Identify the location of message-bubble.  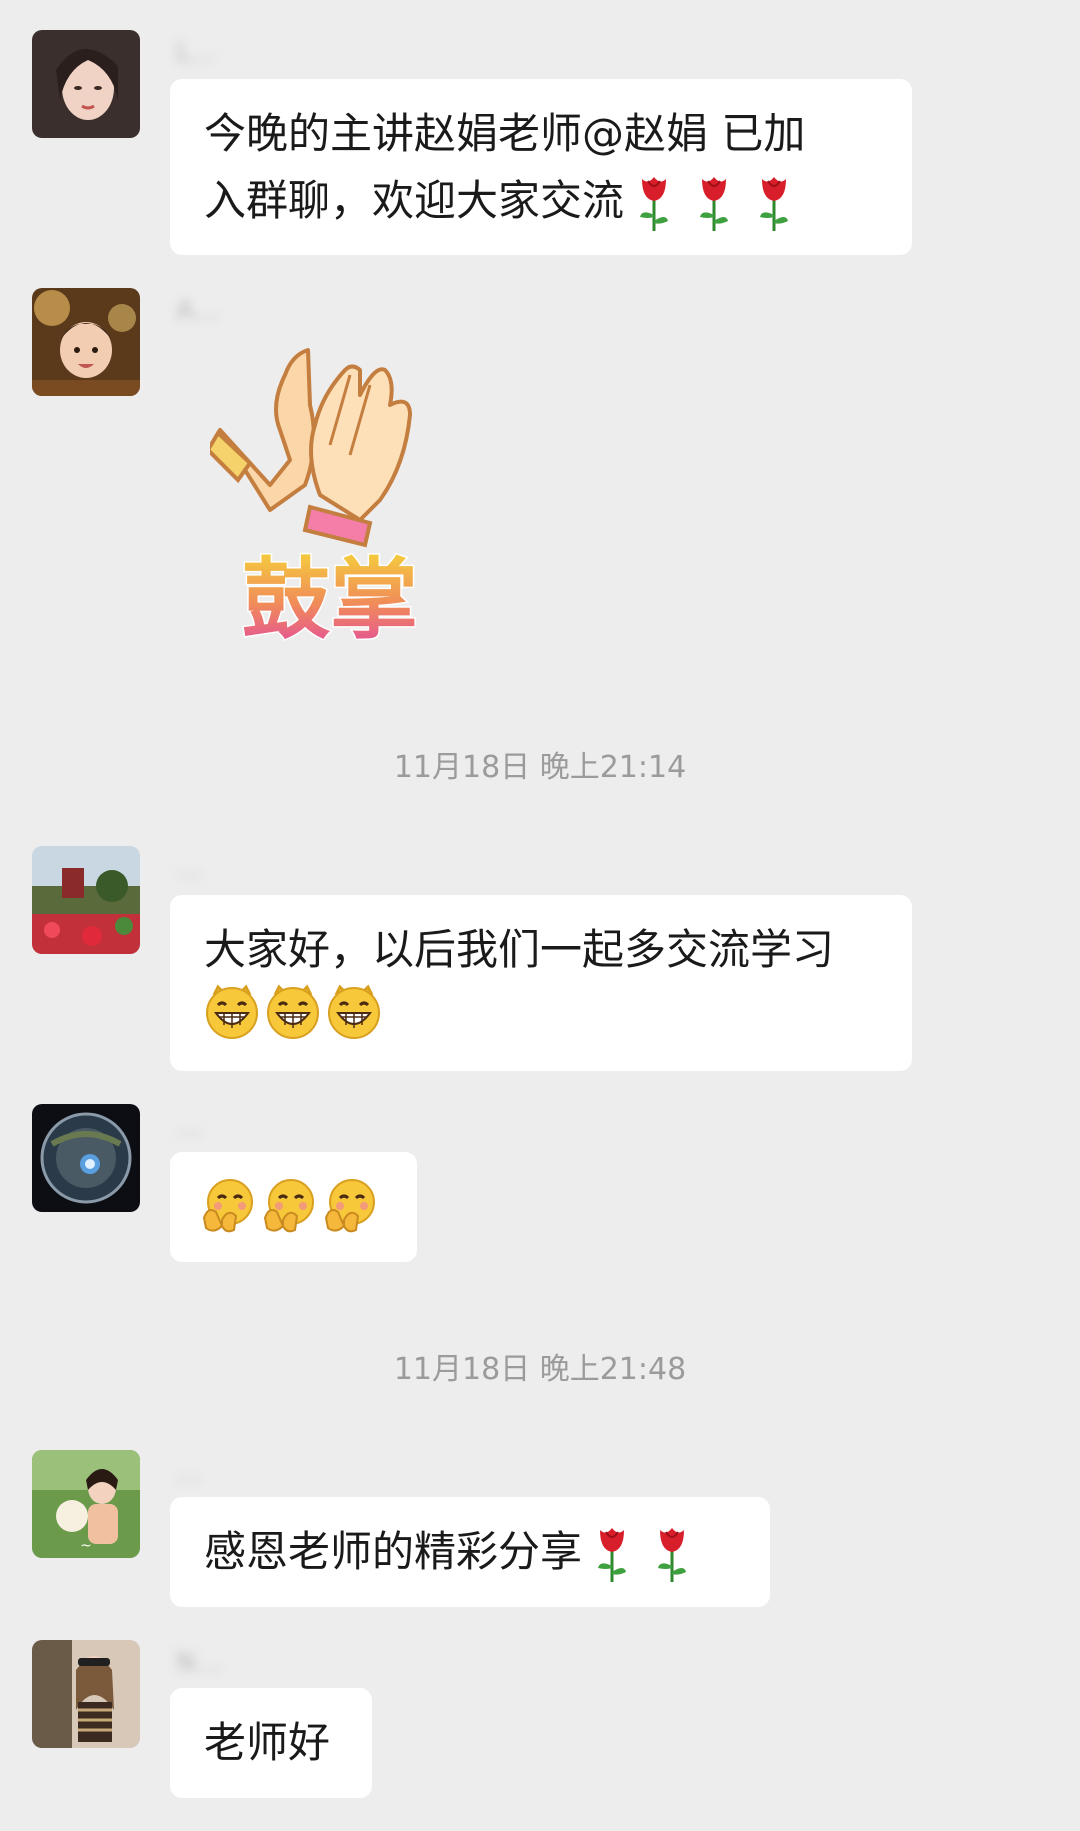
(293, 1207).